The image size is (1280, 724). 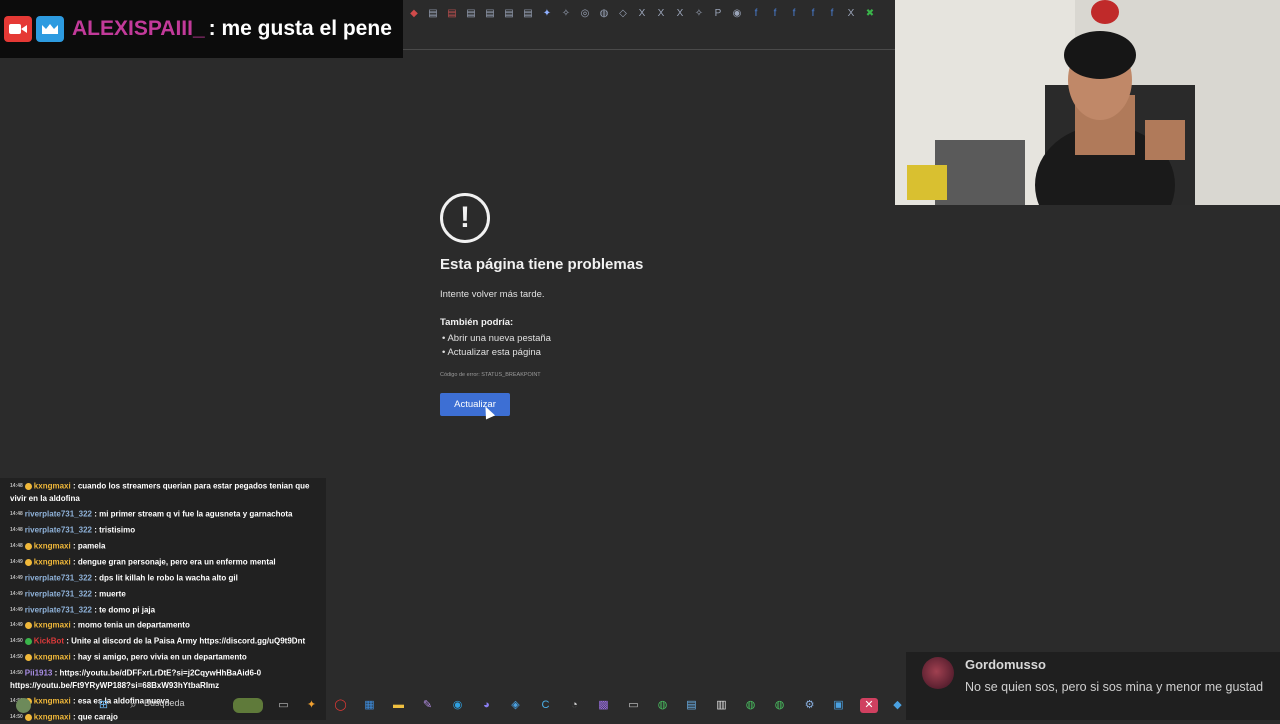 I want to click on chat-text: : pamela, so click(x=89, y=546).